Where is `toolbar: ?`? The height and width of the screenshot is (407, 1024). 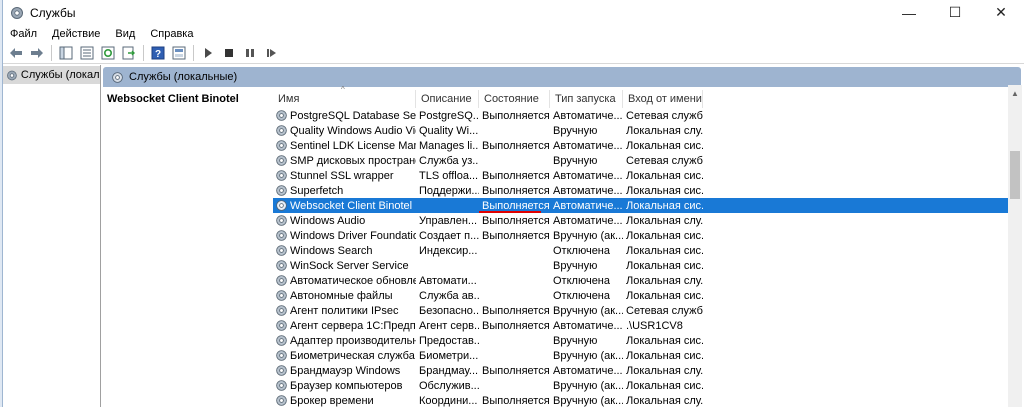
toolbar: ? is located at coordinates (513, 53).